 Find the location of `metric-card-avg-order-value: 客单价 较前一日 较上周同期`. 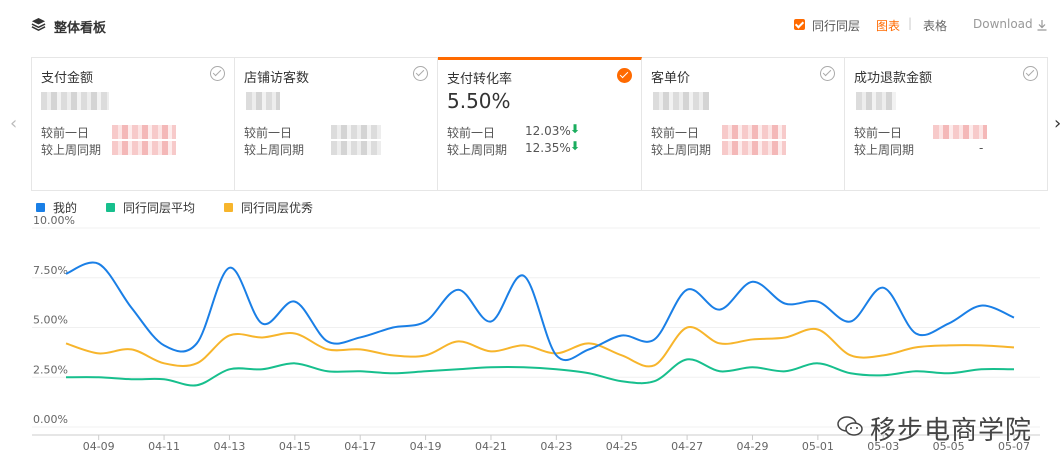

metric-card-avg-order-value: 客单价 较前一日 较上周同期 is located at coordinates (743, 124).